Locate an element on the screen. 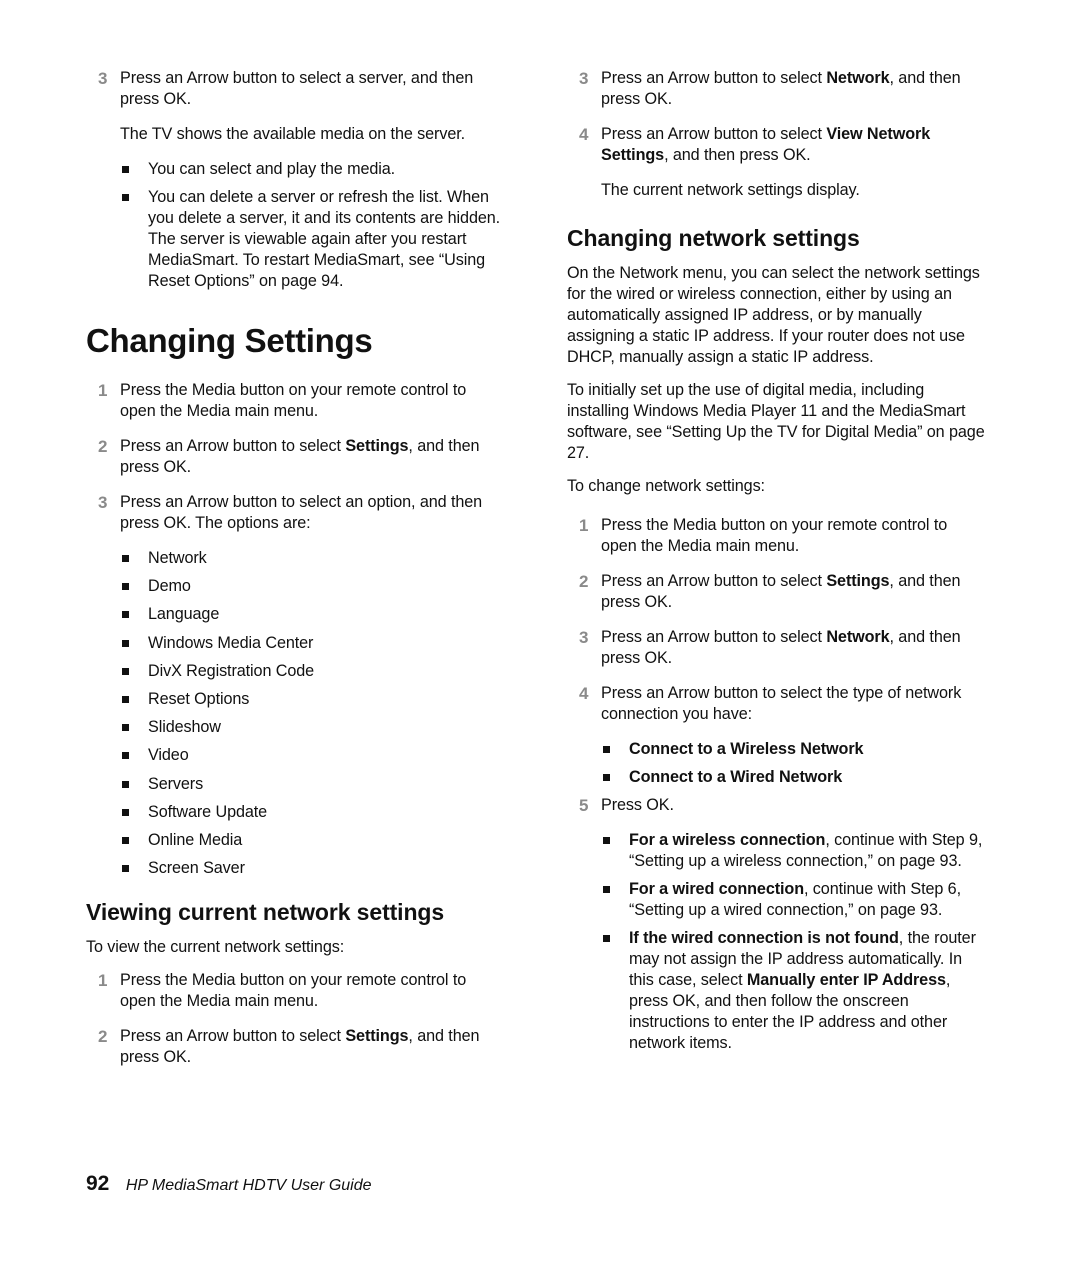 This screenshot has height=1270, width=1080. step-text: , and then press OK. is located at coordinates (737, 155).